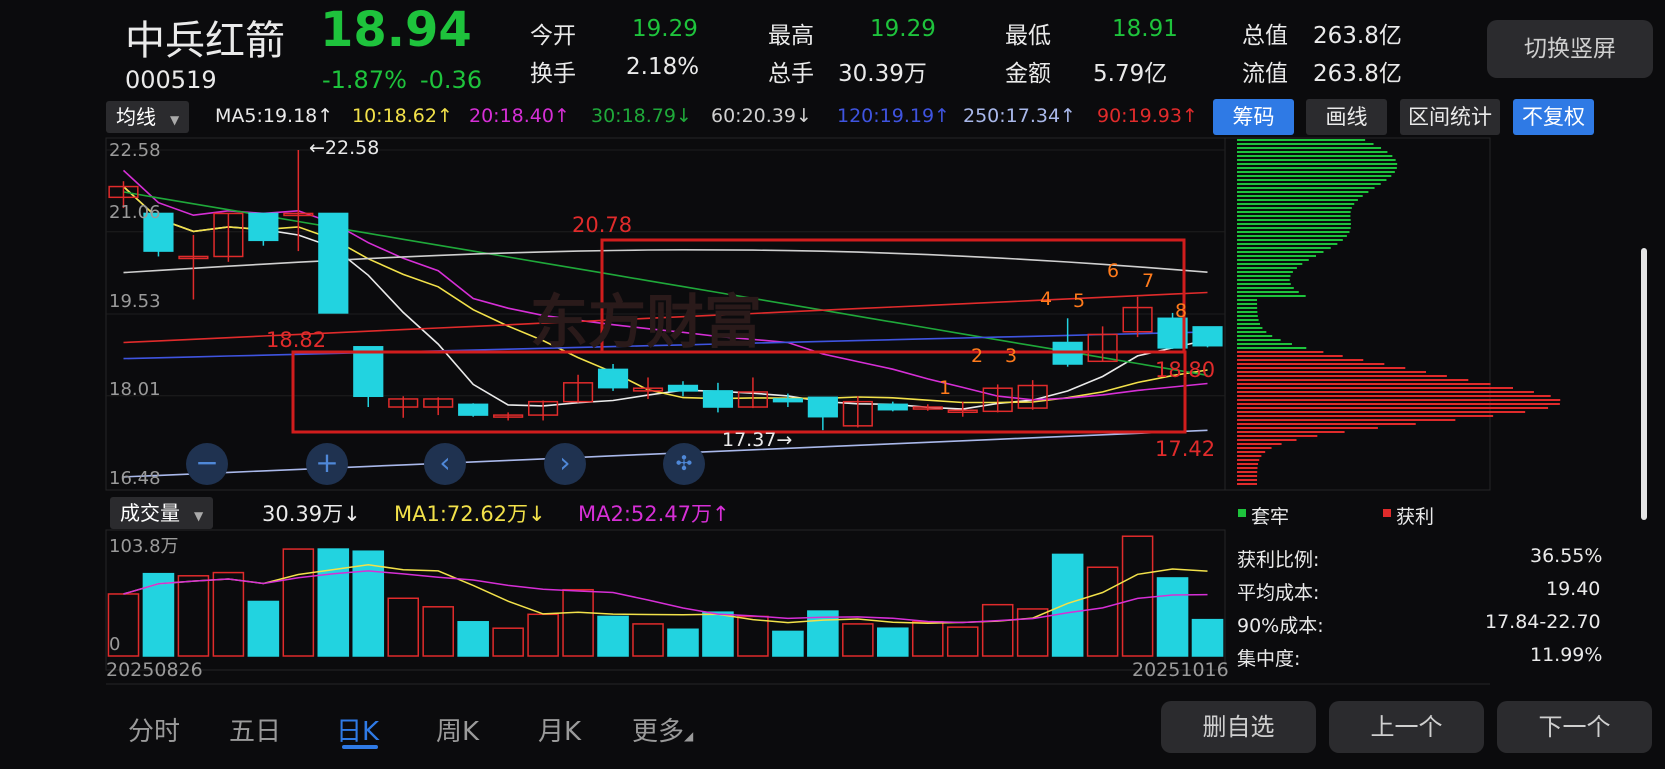  Describe the element at coordinates (150, 513) in the screenshot. I see `indicator-selector-label: 成交量` at that location.